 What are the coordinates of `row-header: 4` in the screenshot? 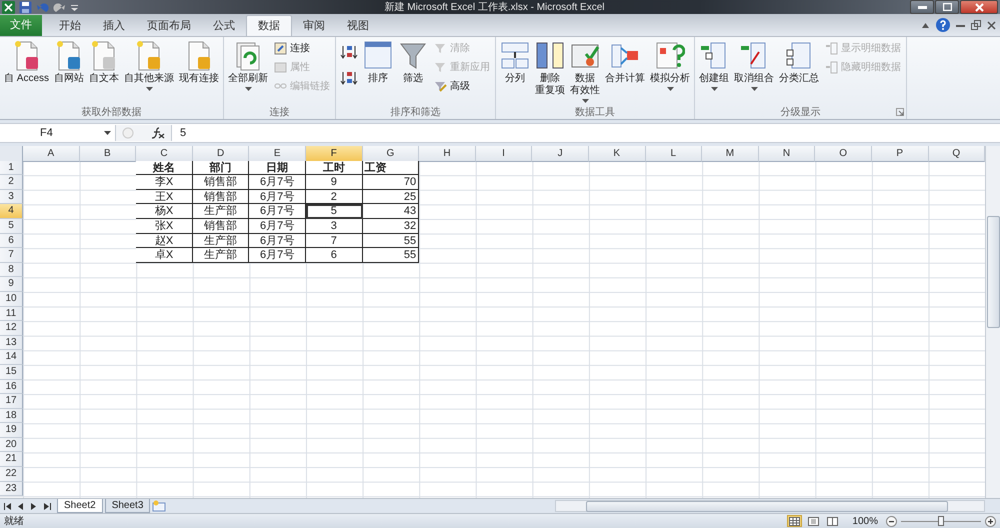 It's located at (11, 211).